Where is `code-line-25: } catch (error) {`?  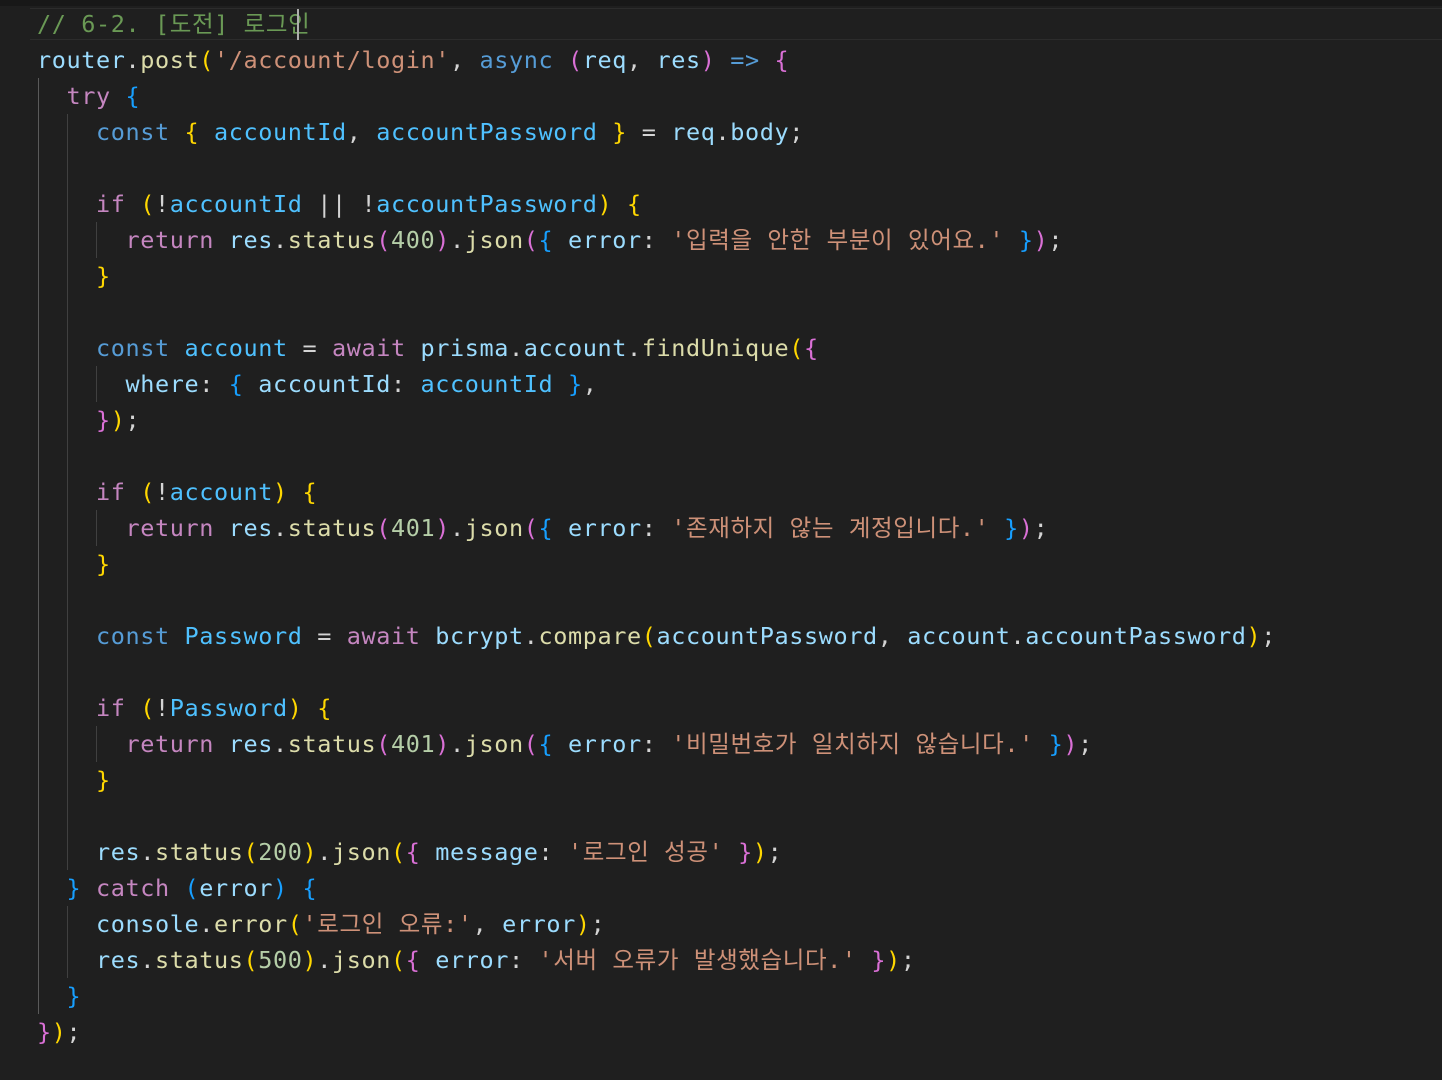
code-line-25: } catch (error) { is located at coordinates (192, 888).